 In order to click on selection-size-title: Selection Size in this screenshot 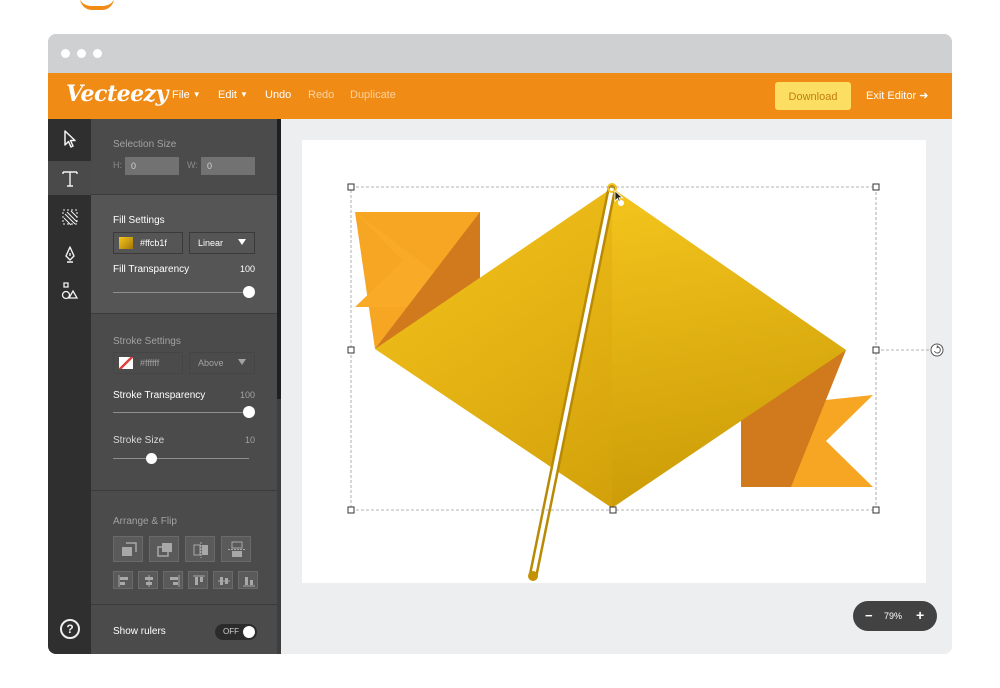, I will do `click(145, 144)`.